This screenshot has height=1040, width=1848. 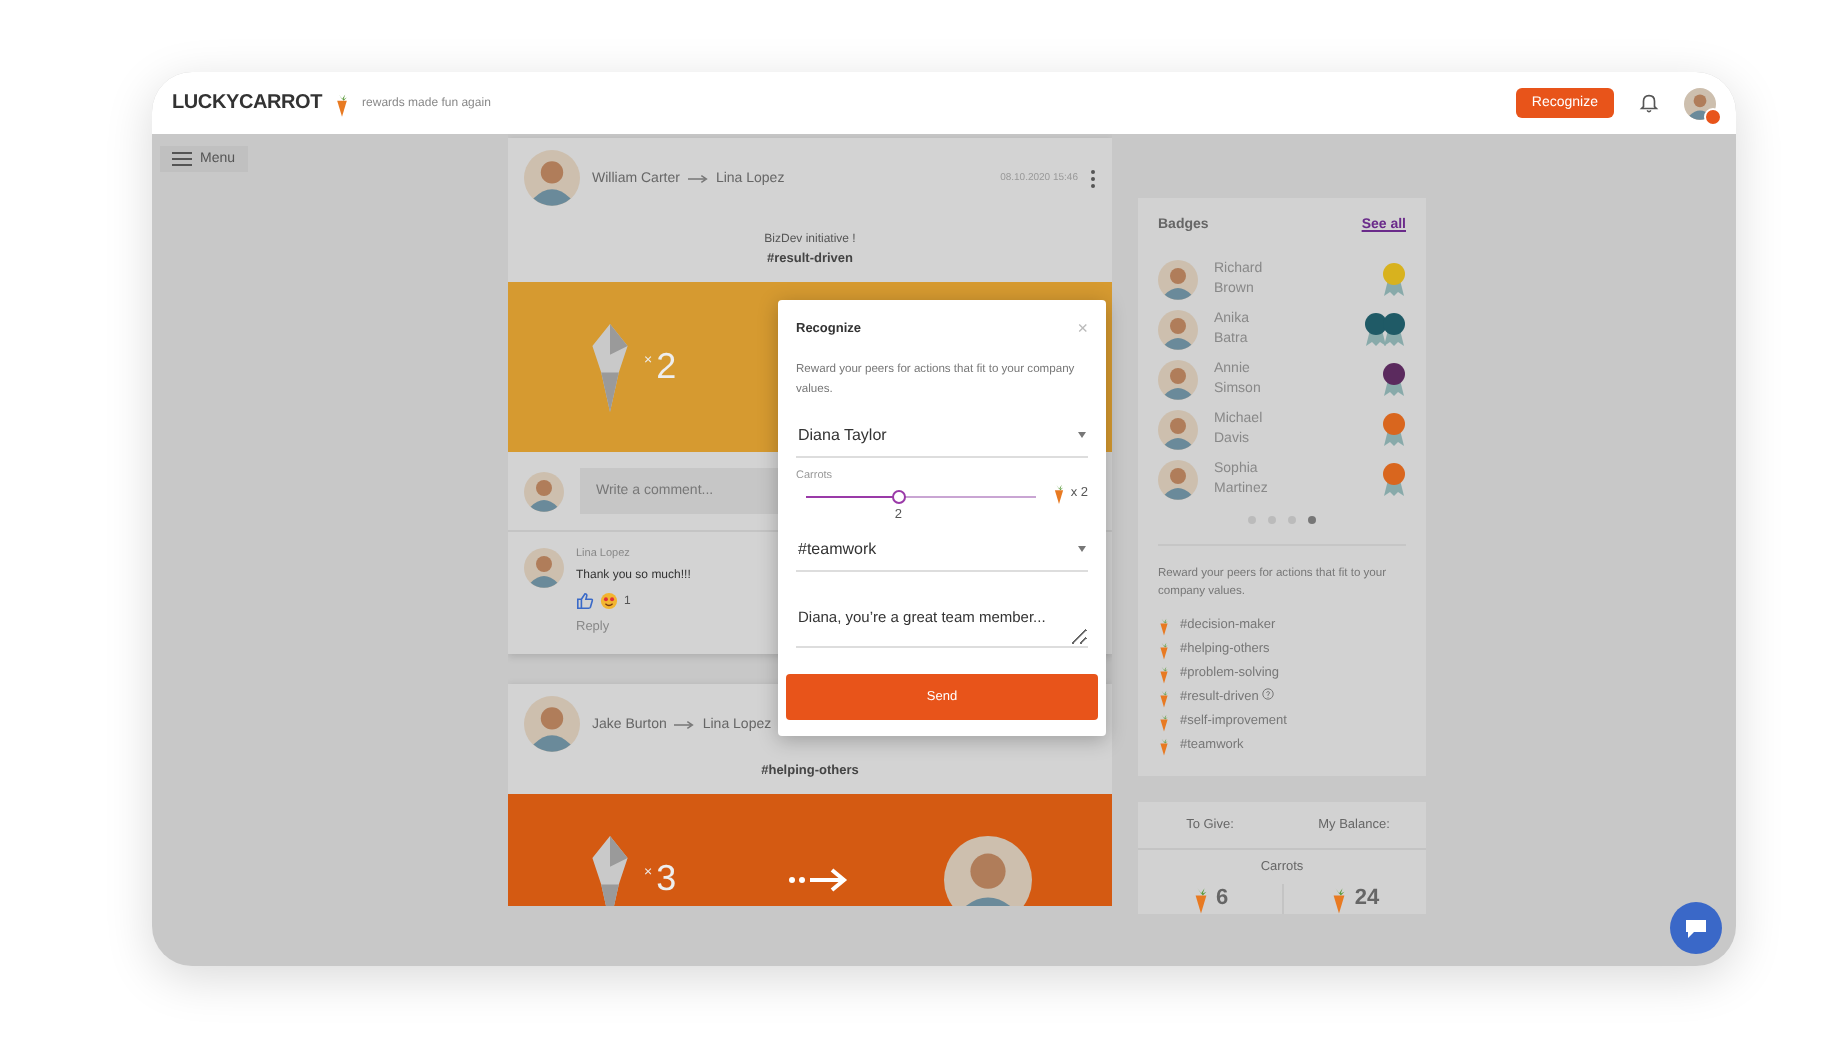 I want to click on to-give-count: 6, so click(x=1222, y=898).